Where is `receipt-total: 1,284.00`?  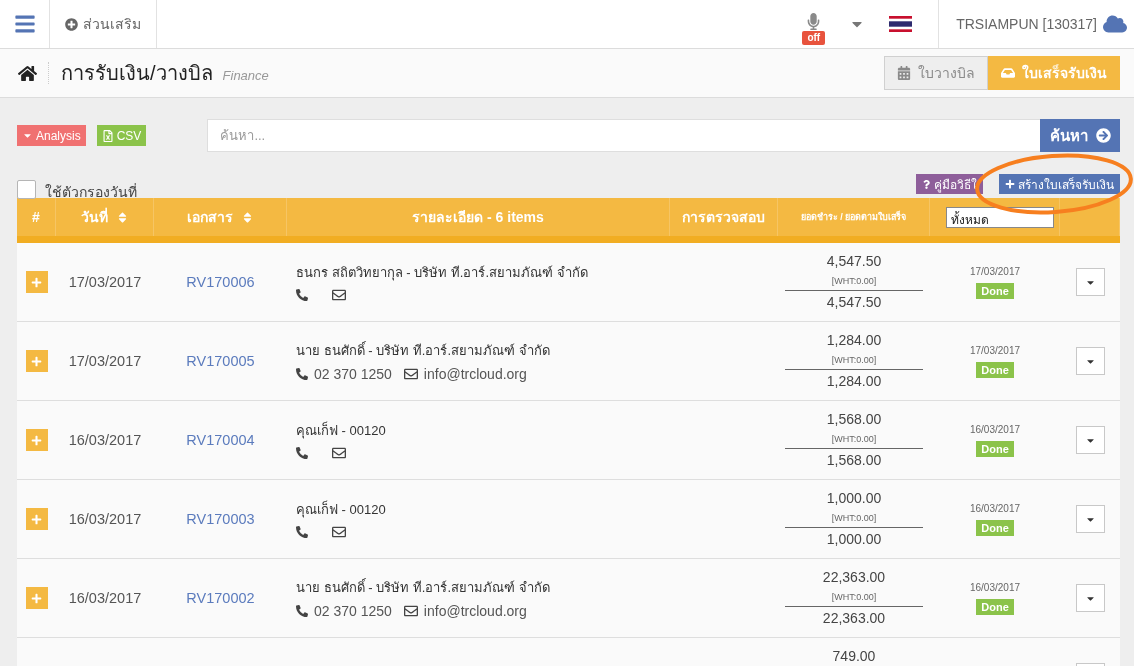
receipt-total: 1,284.00 is located at coordinates (854, 381).